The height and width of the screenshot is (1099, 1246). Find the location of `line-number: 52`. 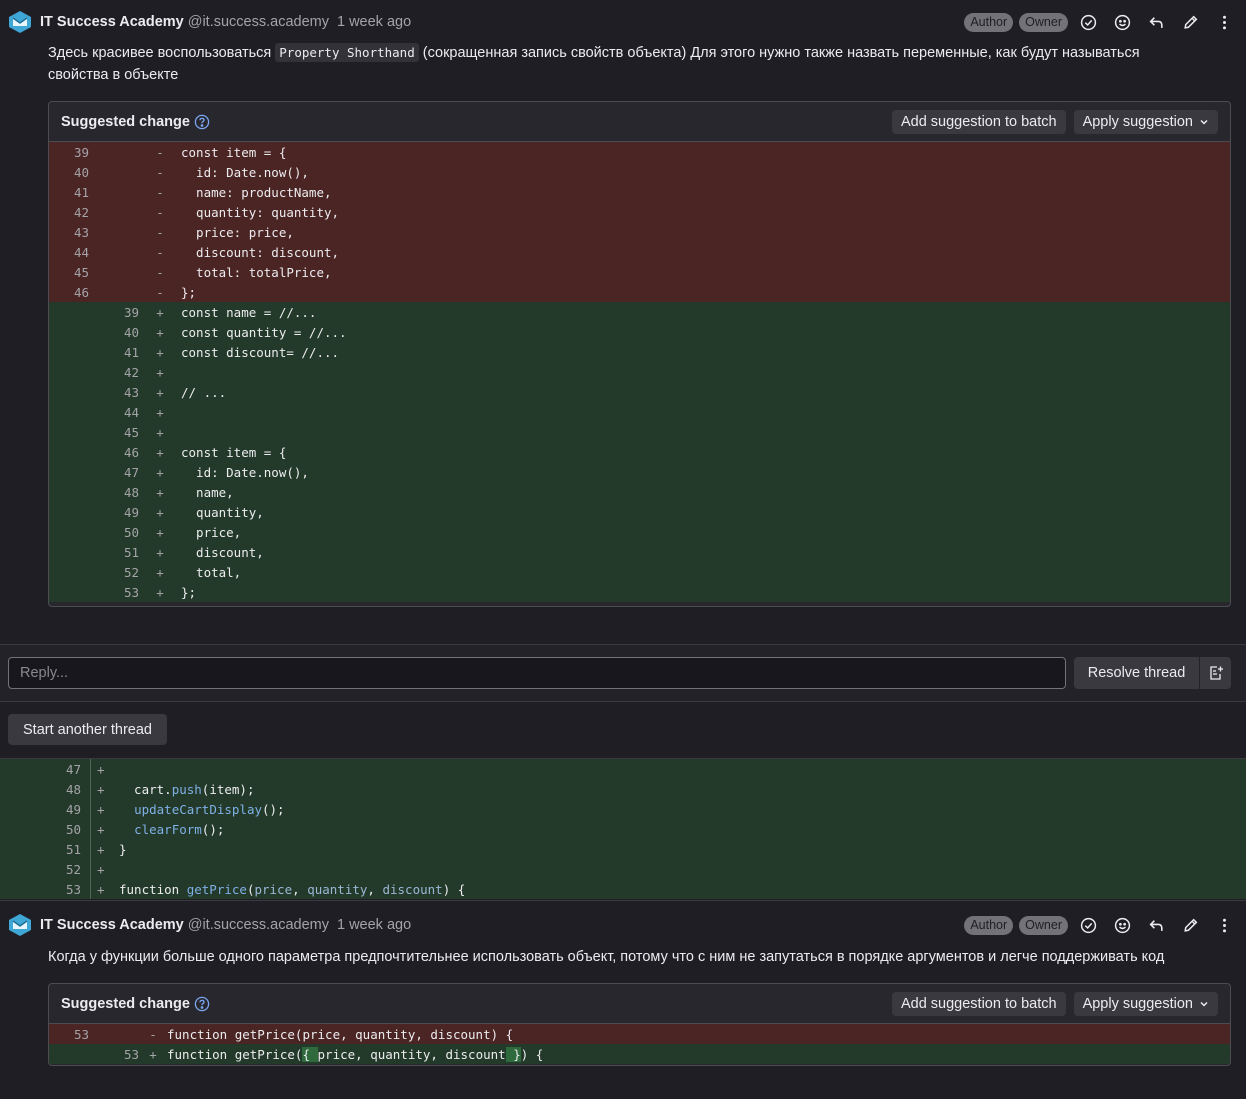

line-number: 52 is located at coordinates (40, 869).